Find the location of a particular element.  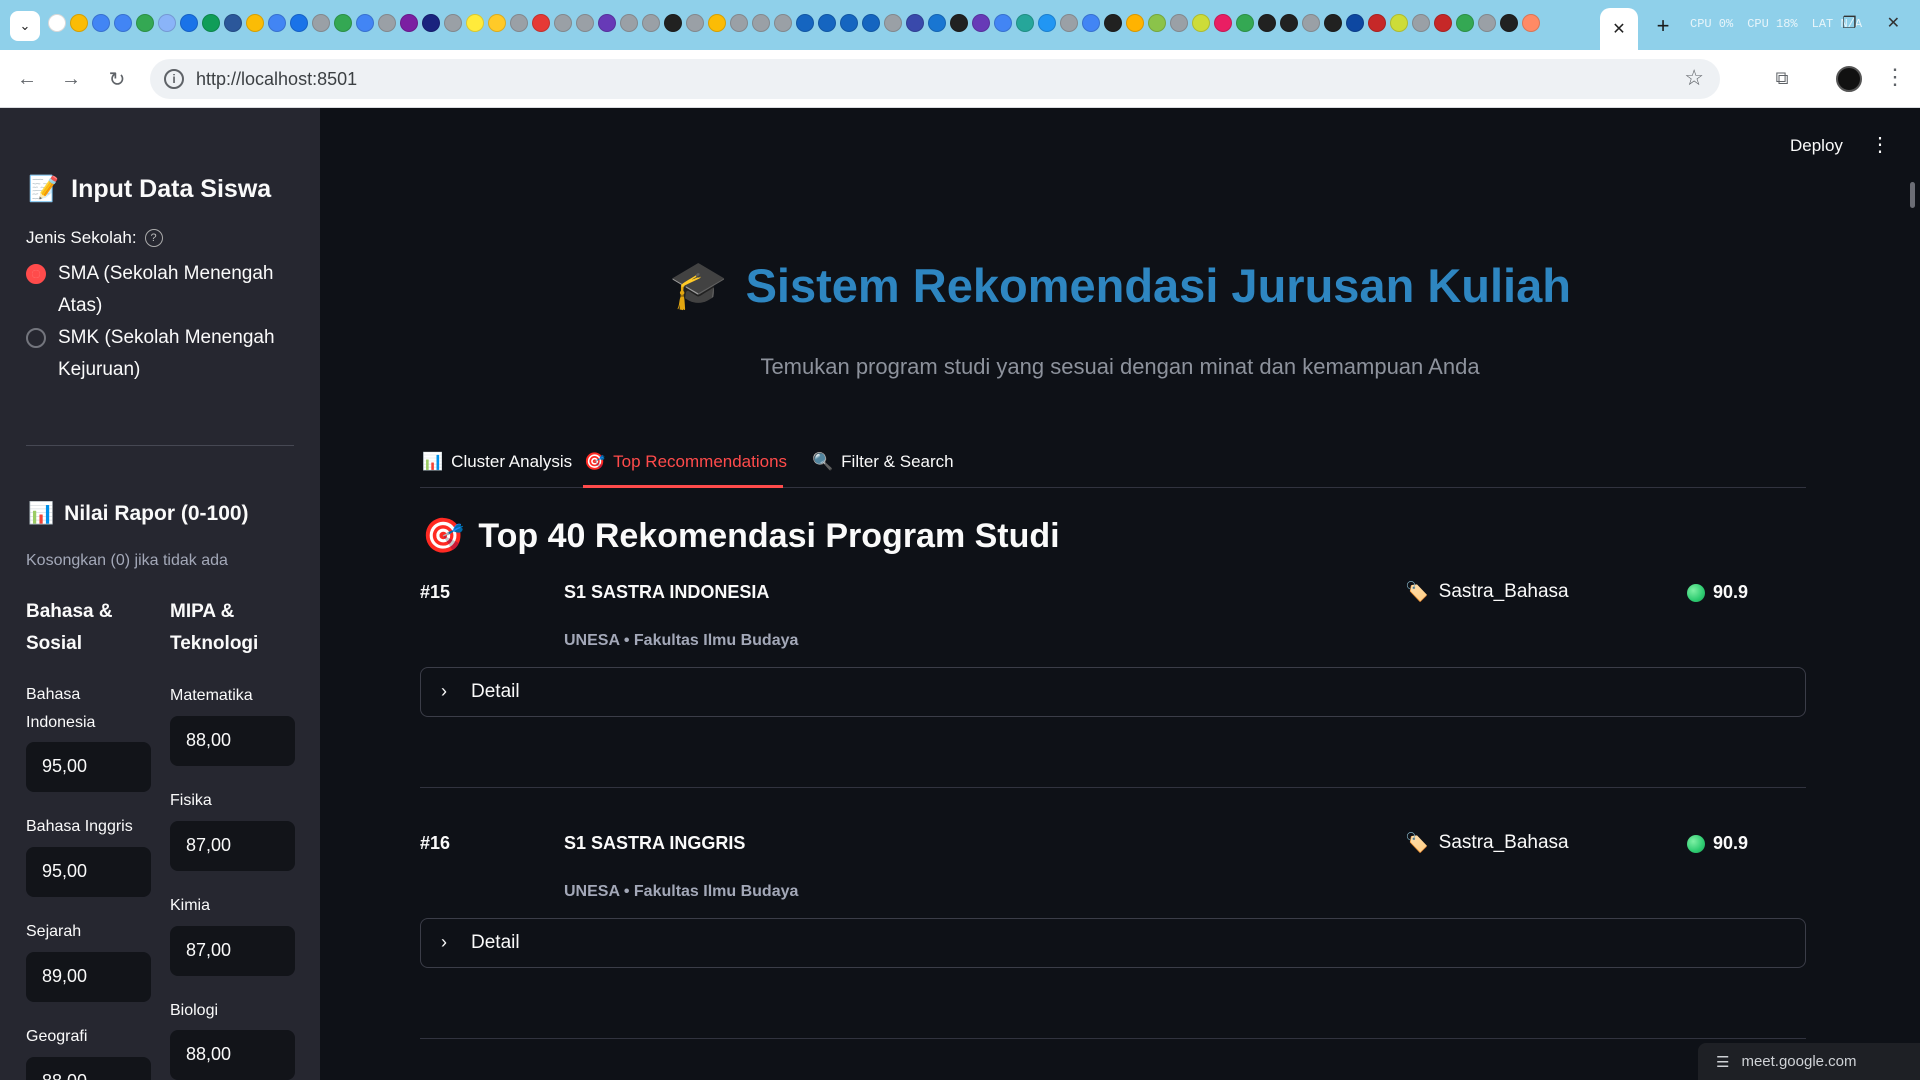

close-window-icon: ✕ is located at coordinates (1893, 23).